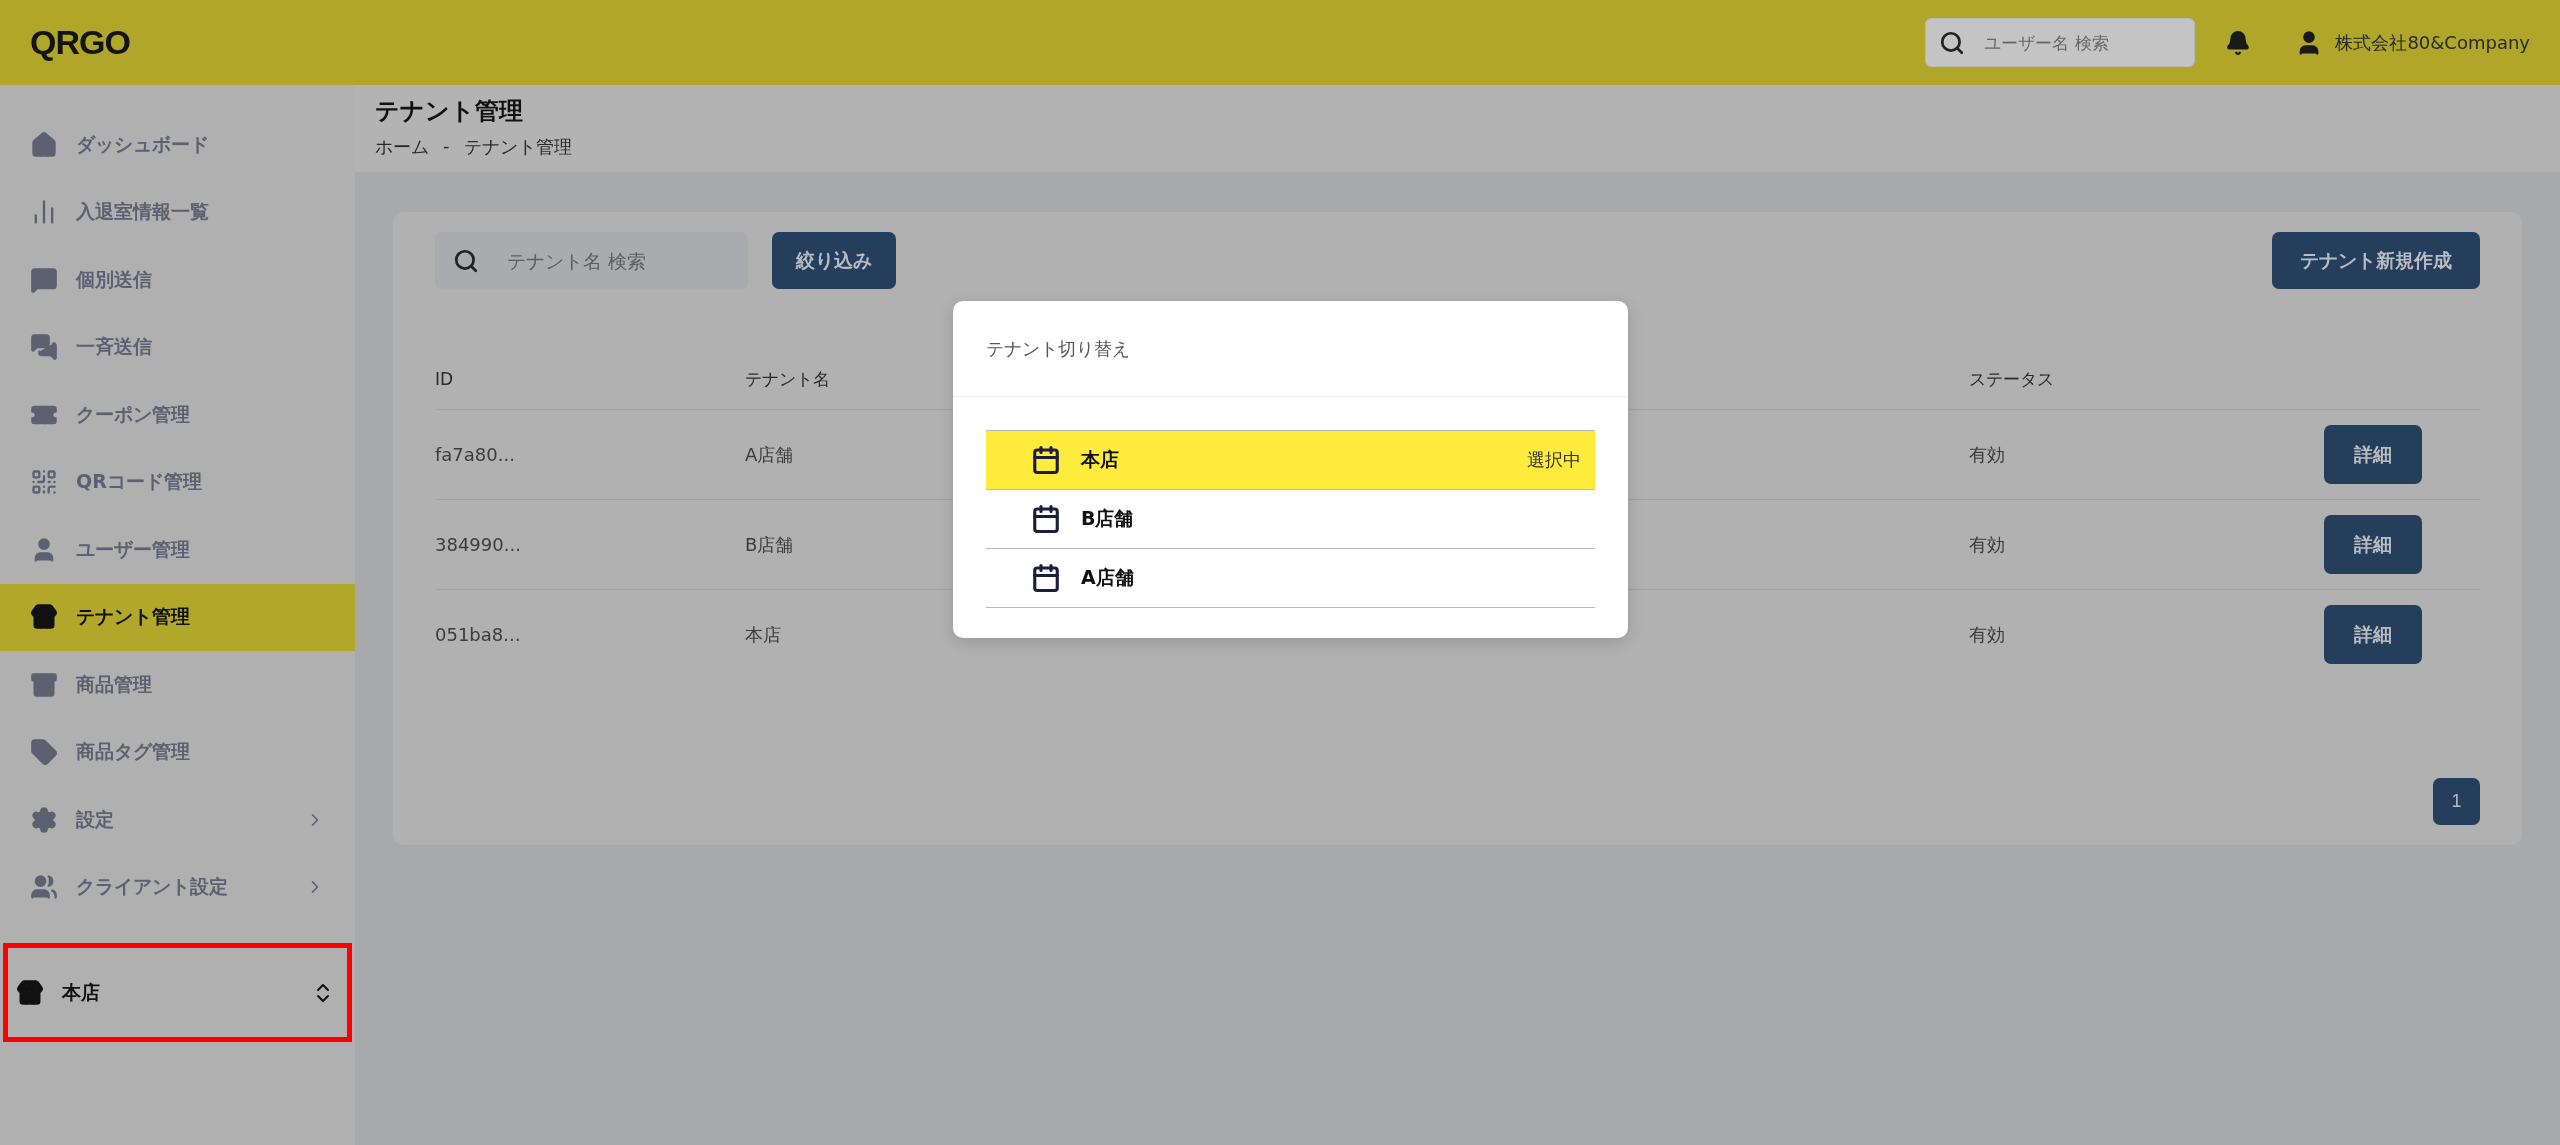  What do you see at coordinates (44, 752) in the screenshot?
I see `tag-icon` at bounding box center [44, 752].